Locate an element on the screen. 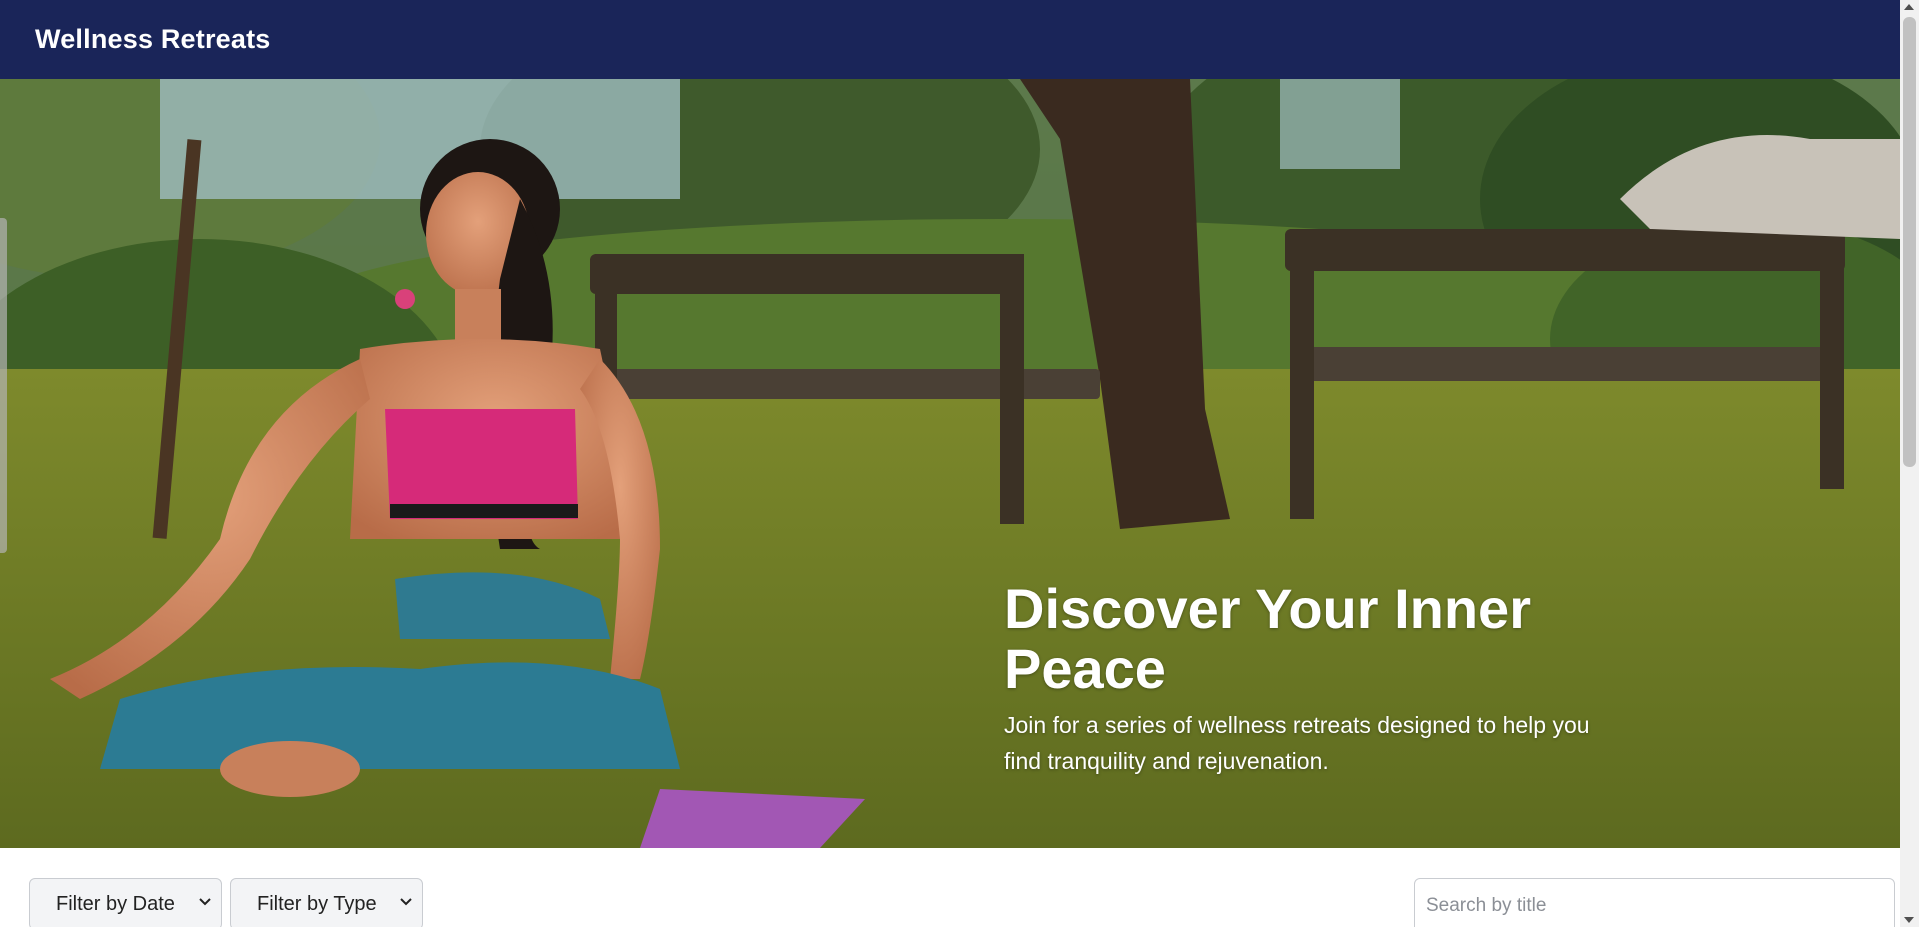 The width and height of the screenshot is (1919, 927). filter-by-type-select: Filter by Type is located at coordinates (326, 902).